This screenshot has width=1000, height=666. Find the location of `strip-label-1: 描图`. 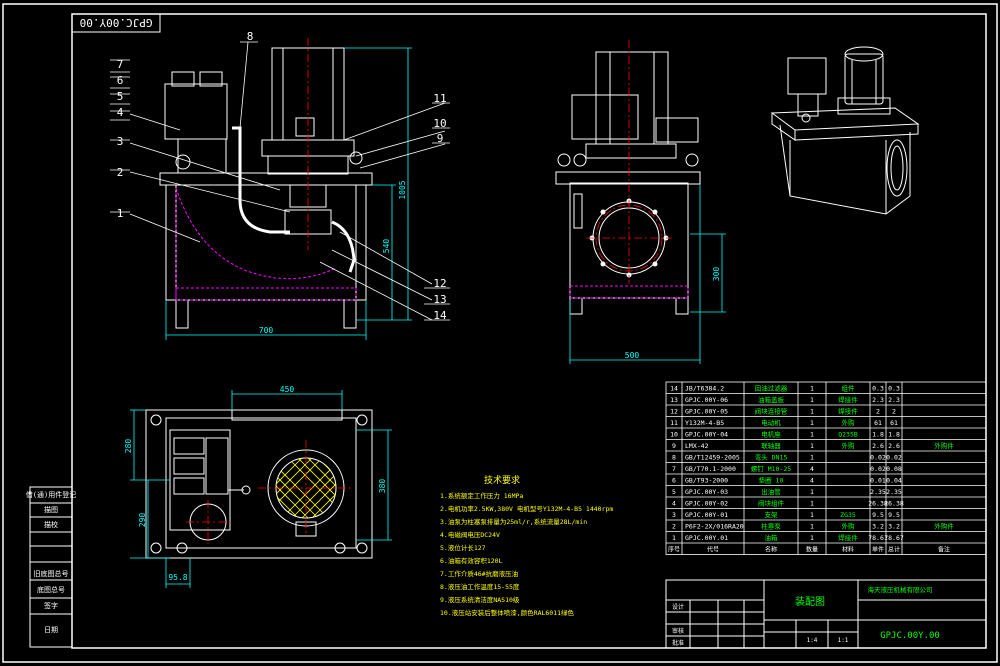

strip-label-1: 描图 is located at coordinates (51, 509).